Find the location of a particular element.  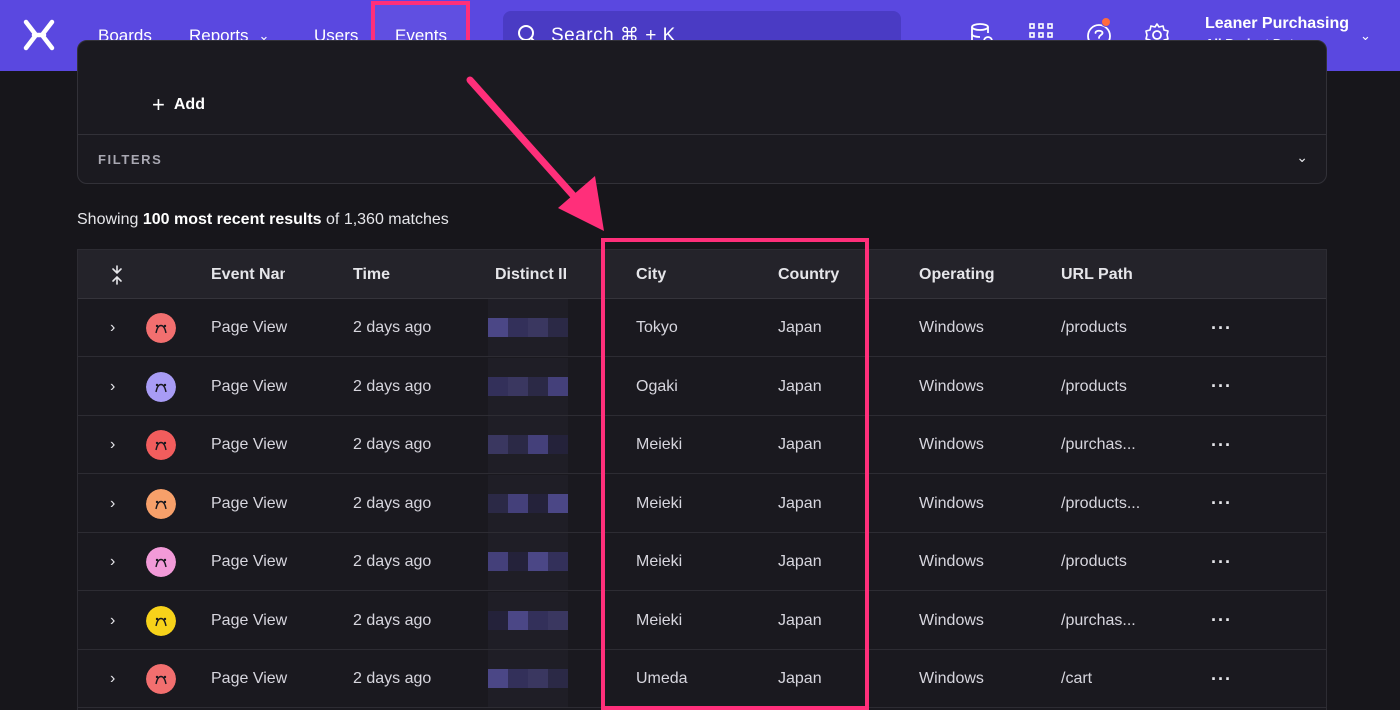

filters-label: FILTERS is located at coordinates (130, 159).